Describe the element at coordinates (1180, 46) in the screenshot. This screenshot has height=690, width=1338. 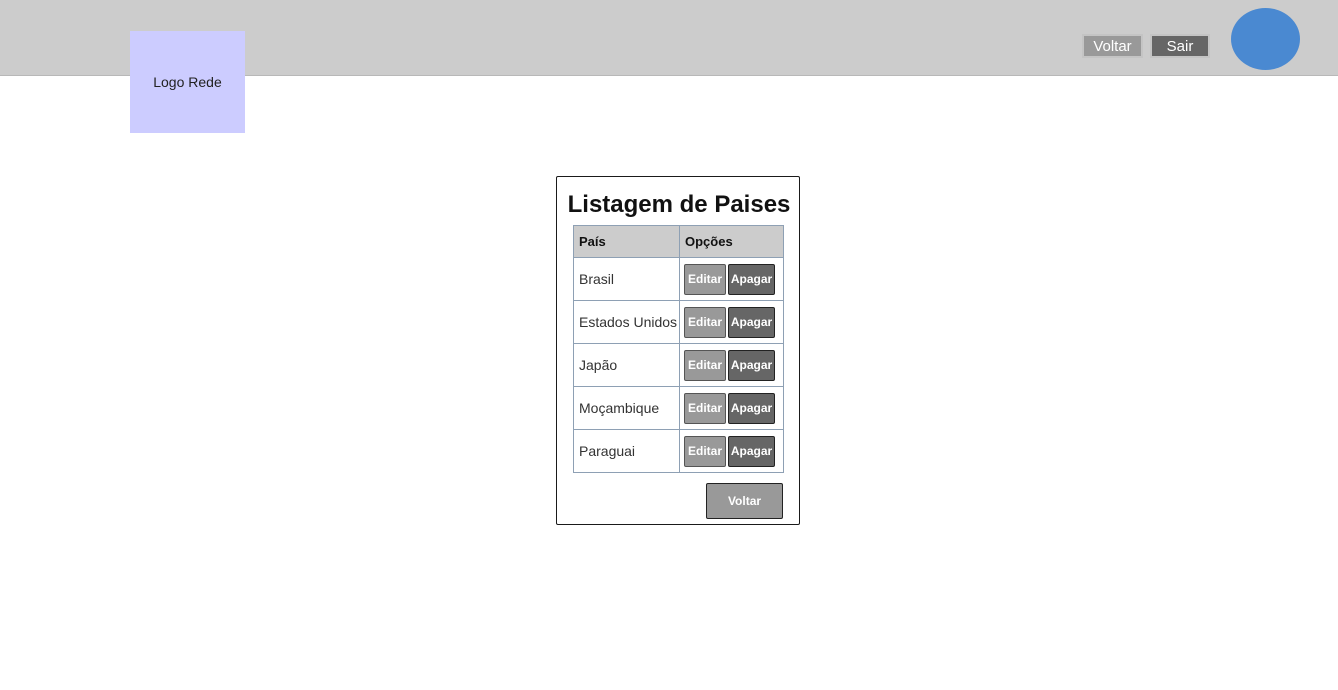
I see `logout-button: Sair` at that location.